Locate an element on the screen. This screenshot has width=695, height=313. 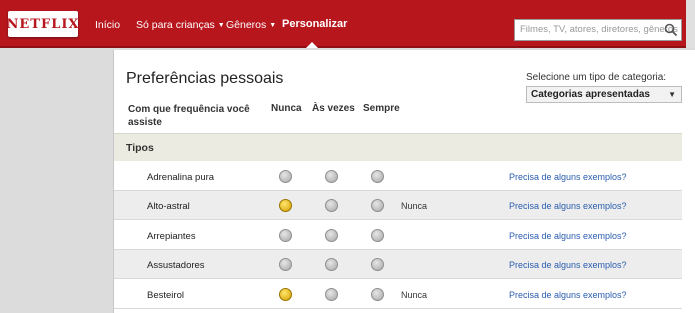
section-header-tipos: Tipos is located at coordinates (398, 147).